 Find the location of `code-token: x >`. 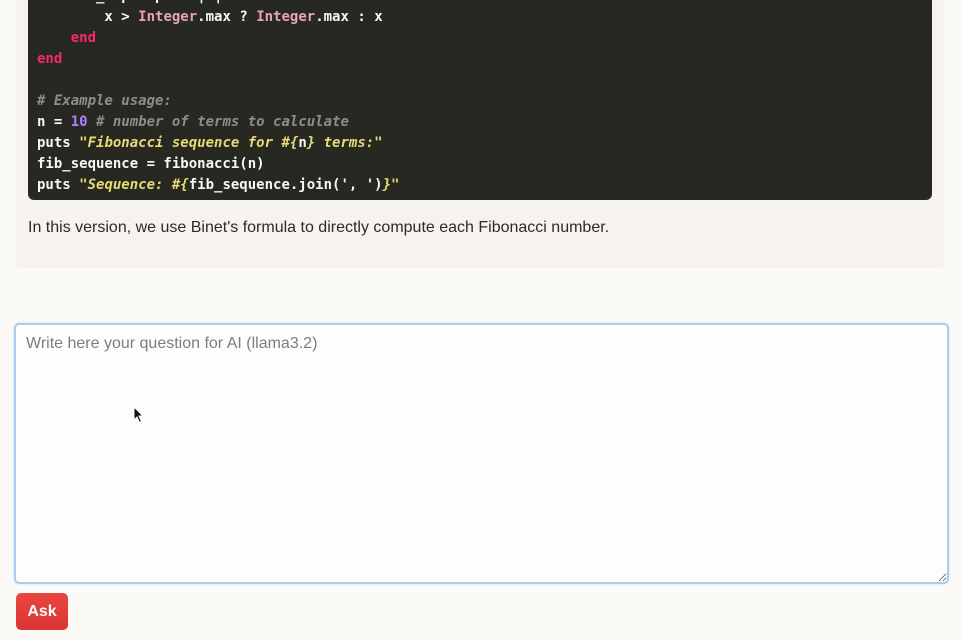

code-token: x > is located at coordinates (88, 17).